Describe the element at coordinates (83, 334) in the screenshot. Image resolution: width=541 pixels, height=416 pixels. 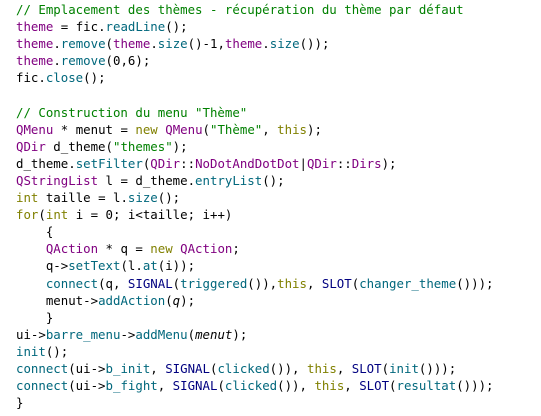
I see `code-token-method: barre_menu` at that location.